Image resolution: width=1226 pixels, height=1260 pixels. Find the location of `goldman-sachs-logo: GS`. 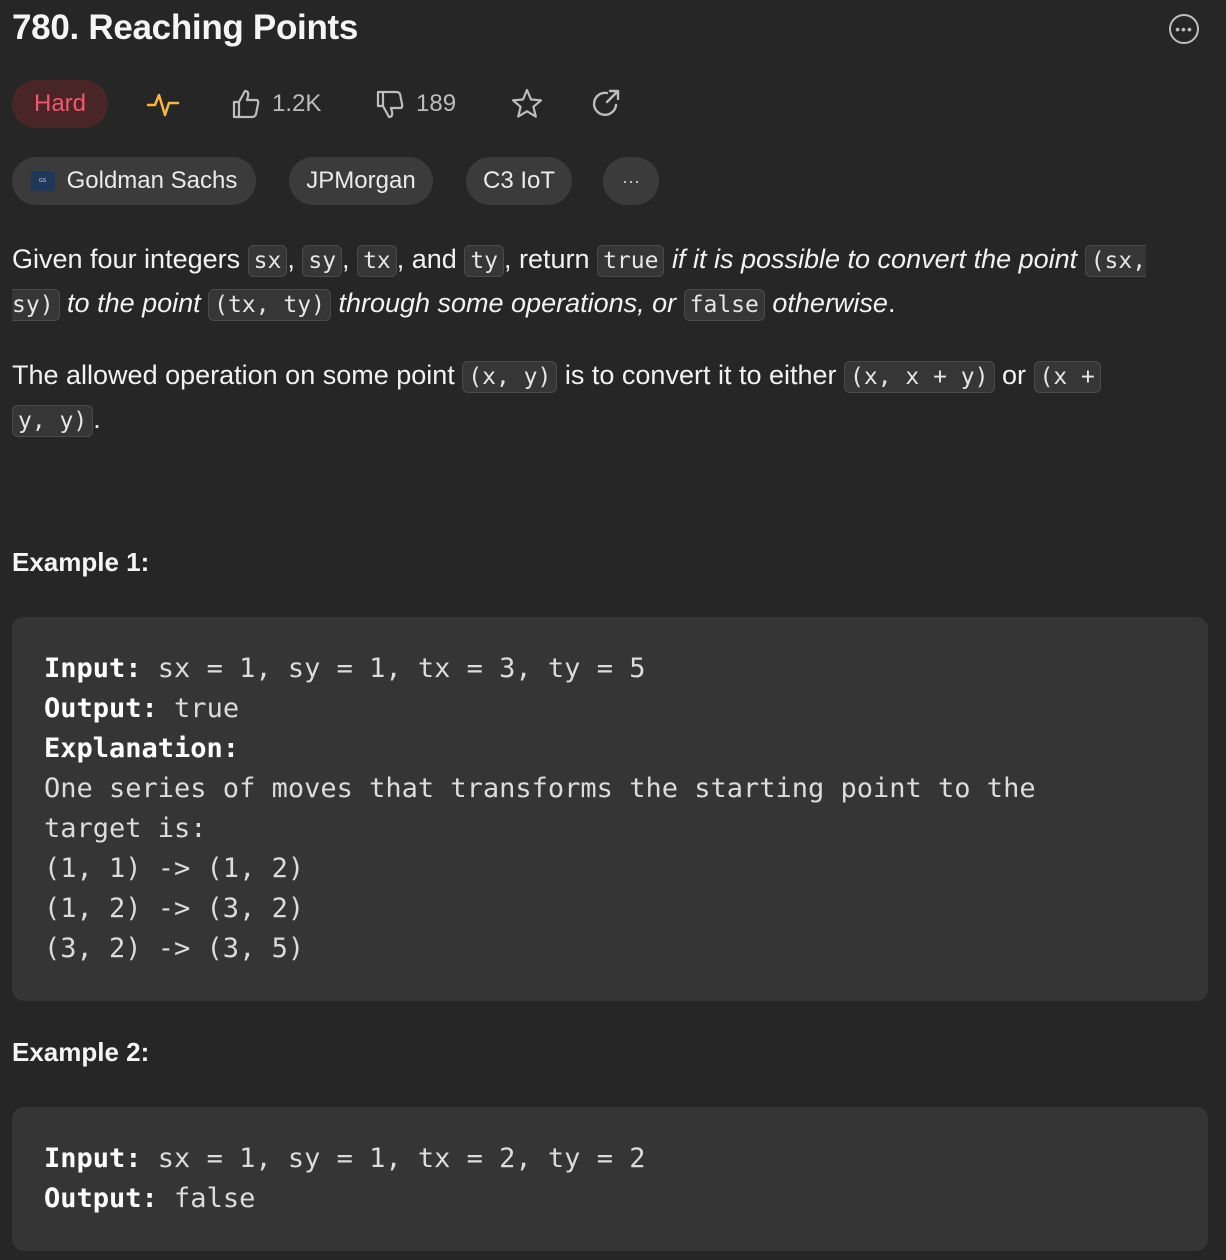

goldman-sachs-logo: GS is located at coordinates (42, 181).